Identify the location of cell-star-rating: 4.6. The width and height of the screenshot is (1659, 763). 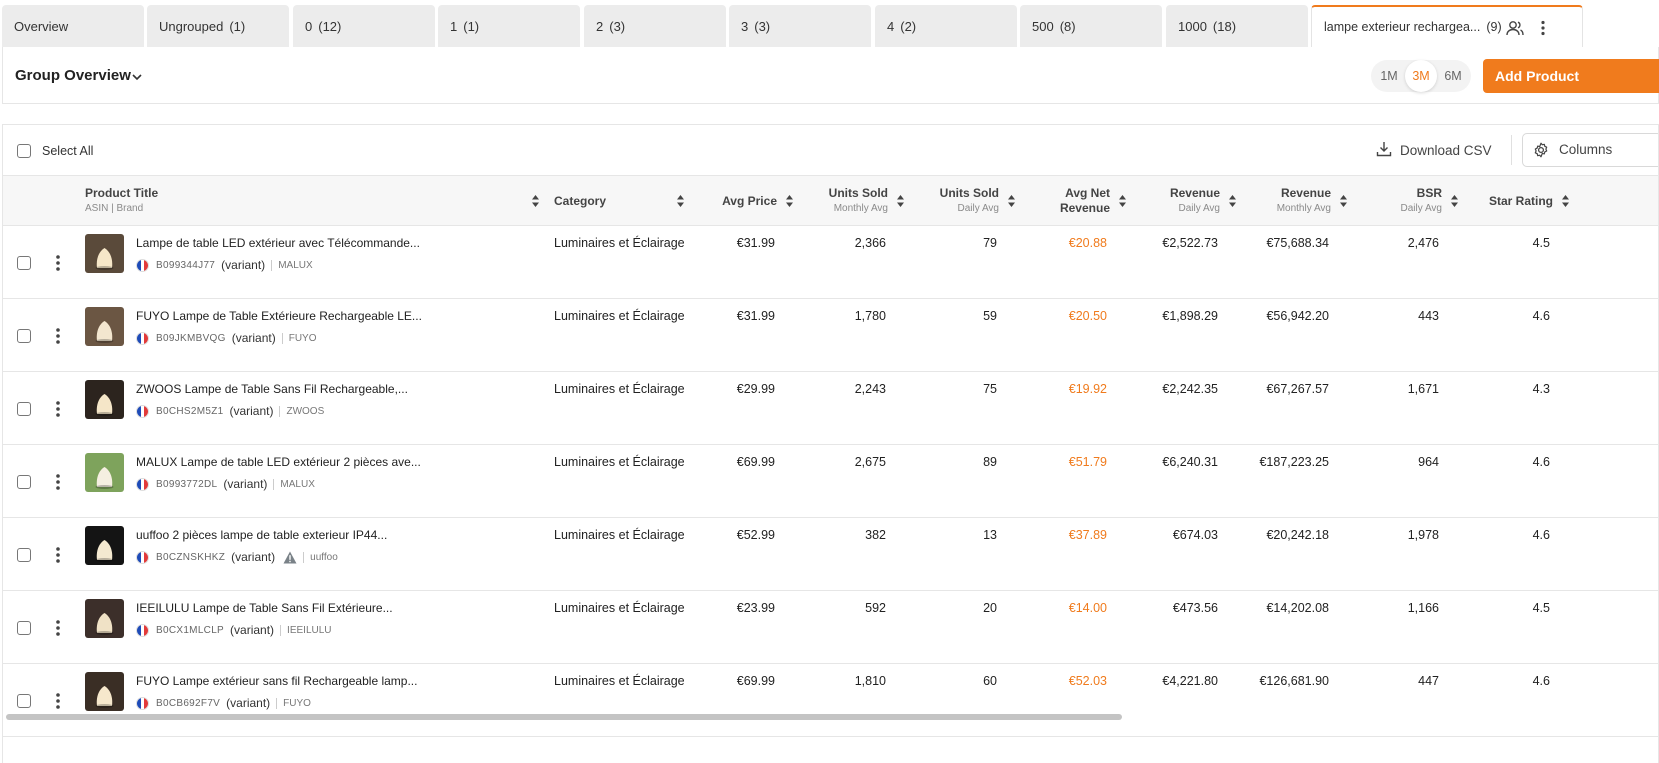
(1541, 462).